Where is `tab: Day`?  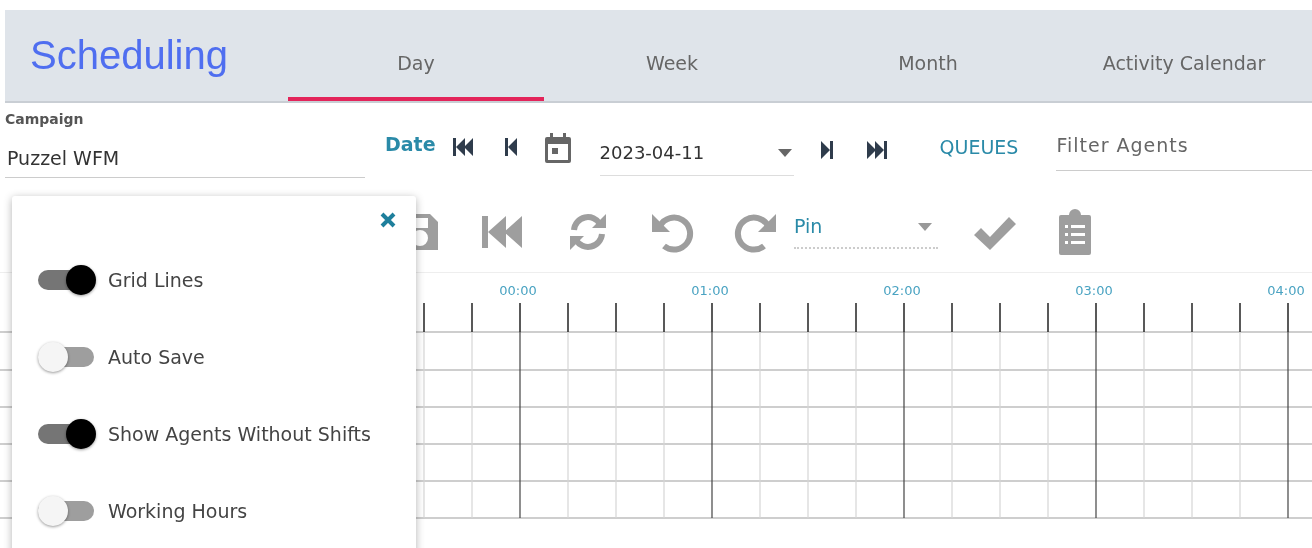
tab: Day is located at coordinates (416, 55).